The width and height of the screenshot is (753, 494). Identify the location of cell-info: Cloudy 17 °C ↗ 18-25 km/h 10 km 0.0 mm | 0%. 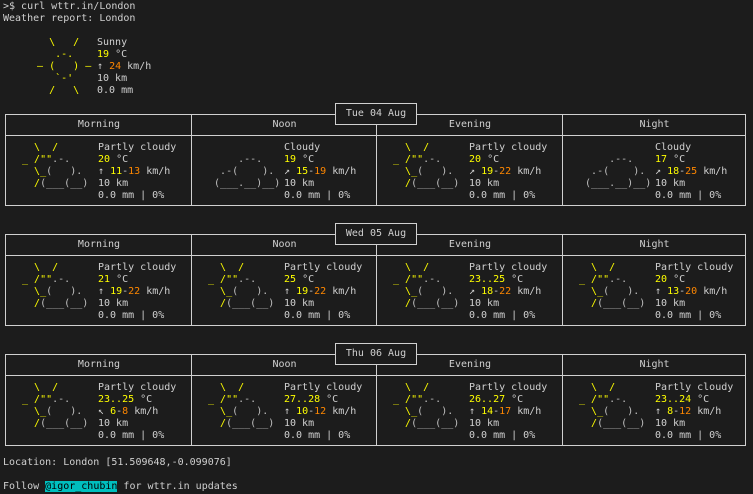
(691, 171).